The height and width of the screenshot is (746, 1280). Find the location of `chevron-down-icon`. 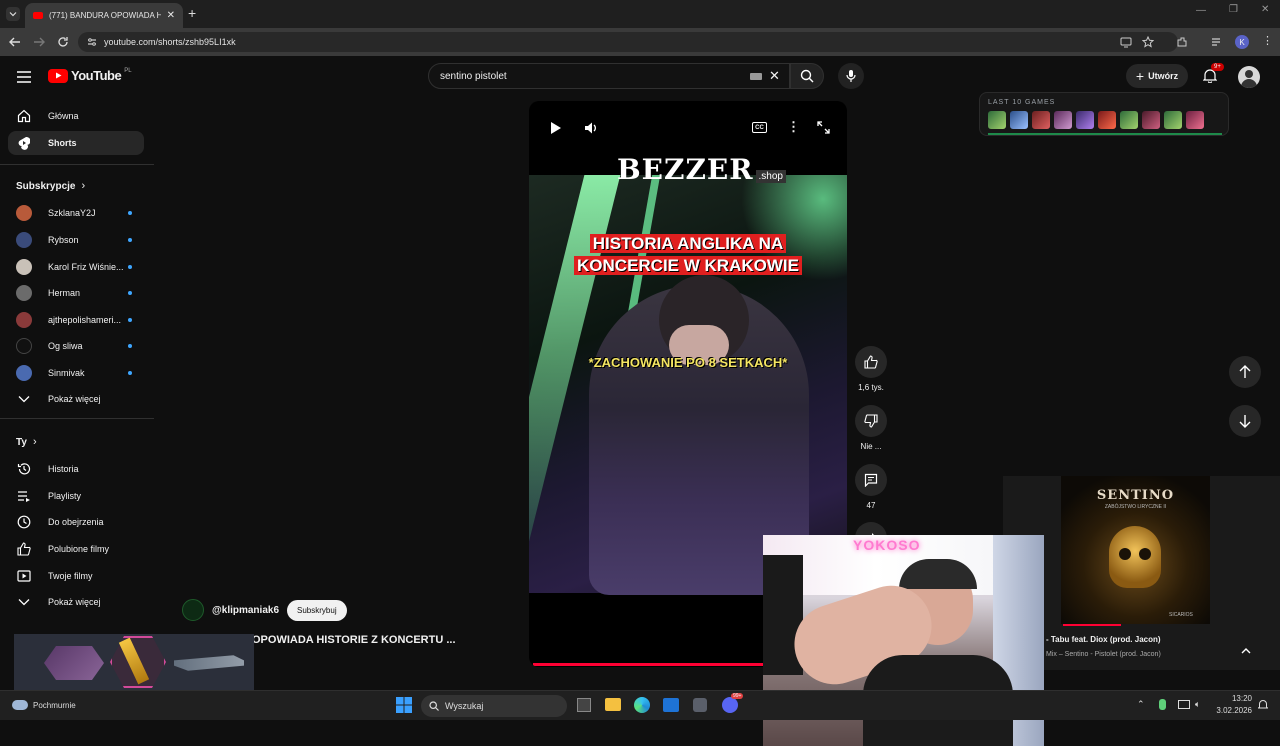

chevron-down-icon is located at coordinates (24, 399).